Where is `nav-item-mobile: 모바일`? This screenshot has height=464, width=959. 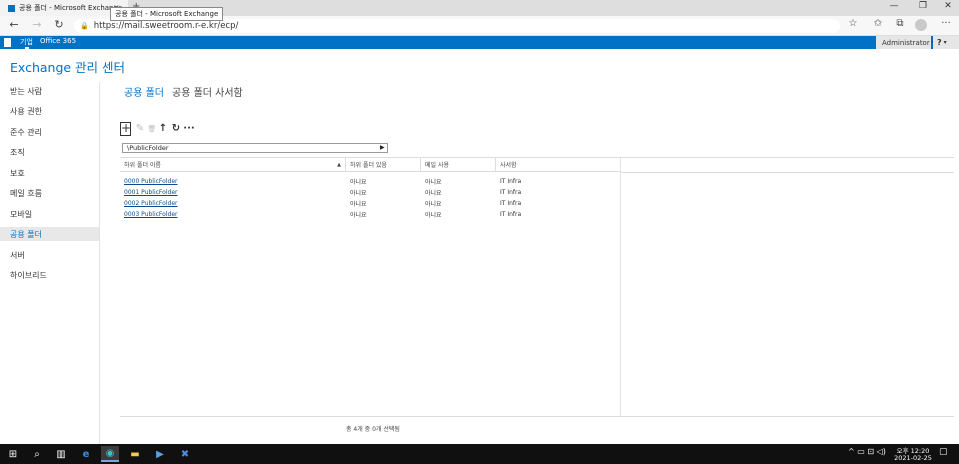
nav-item-mobile: 모바일 is located at coordinates (49, 214).